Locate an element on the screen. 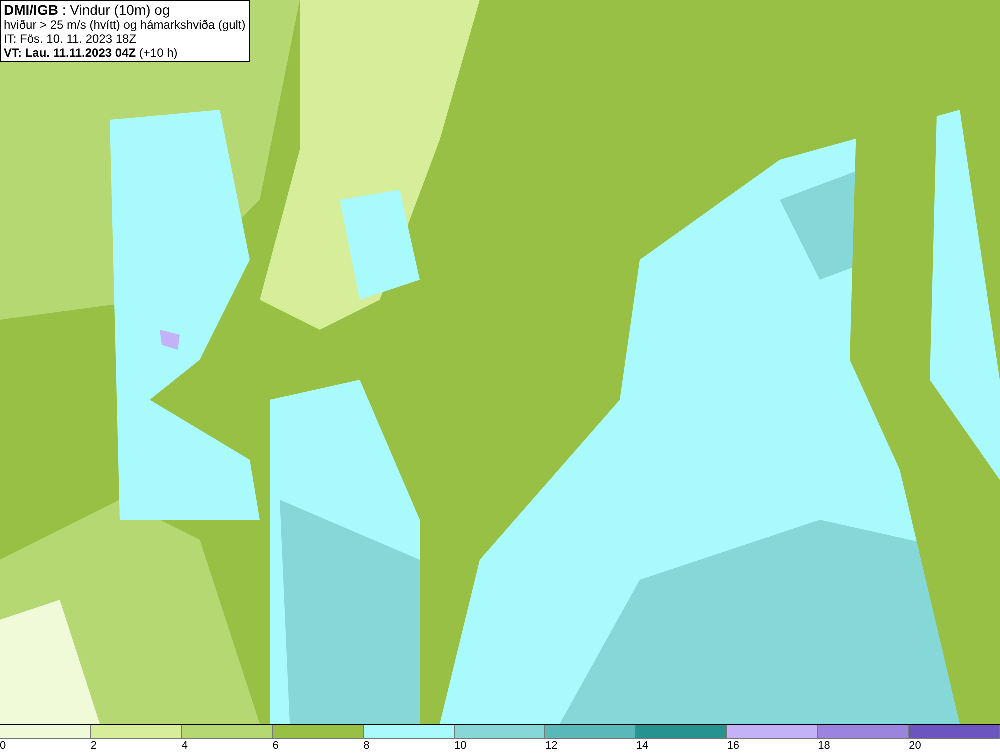  legend-label: 6 is located at coordinates (275, 746).